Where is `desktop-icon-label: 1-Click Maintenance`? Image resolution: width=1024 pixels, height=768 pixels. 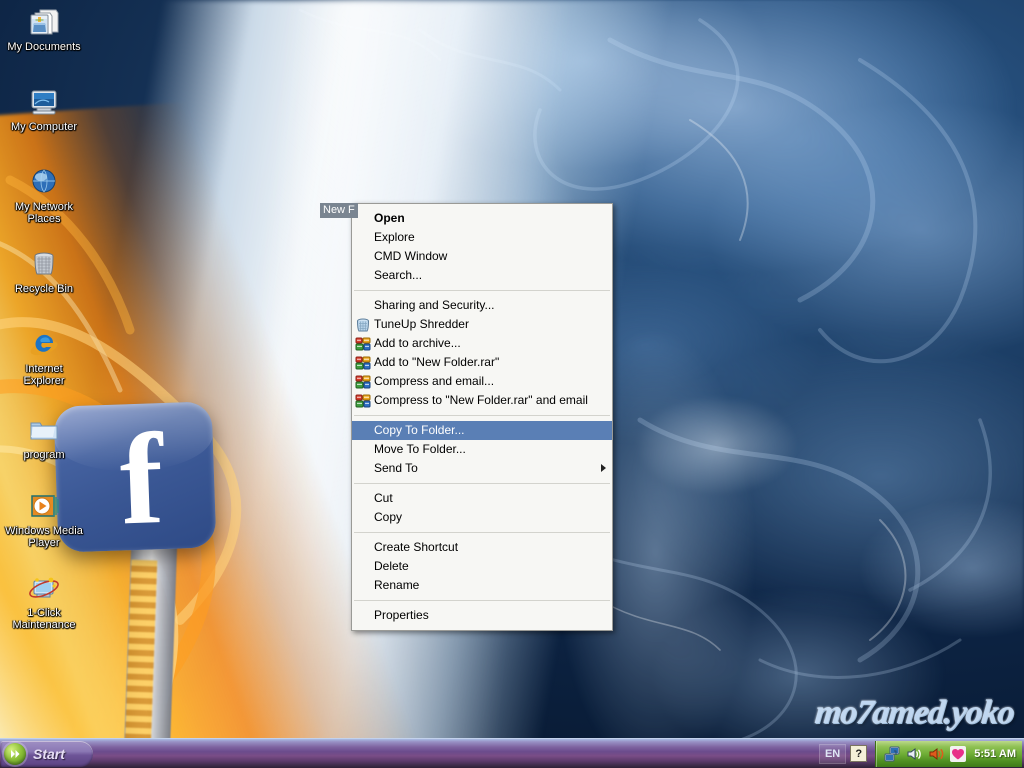 desktop-icon-label: 1-Click Maintenance is located at coordinates (44, 619).